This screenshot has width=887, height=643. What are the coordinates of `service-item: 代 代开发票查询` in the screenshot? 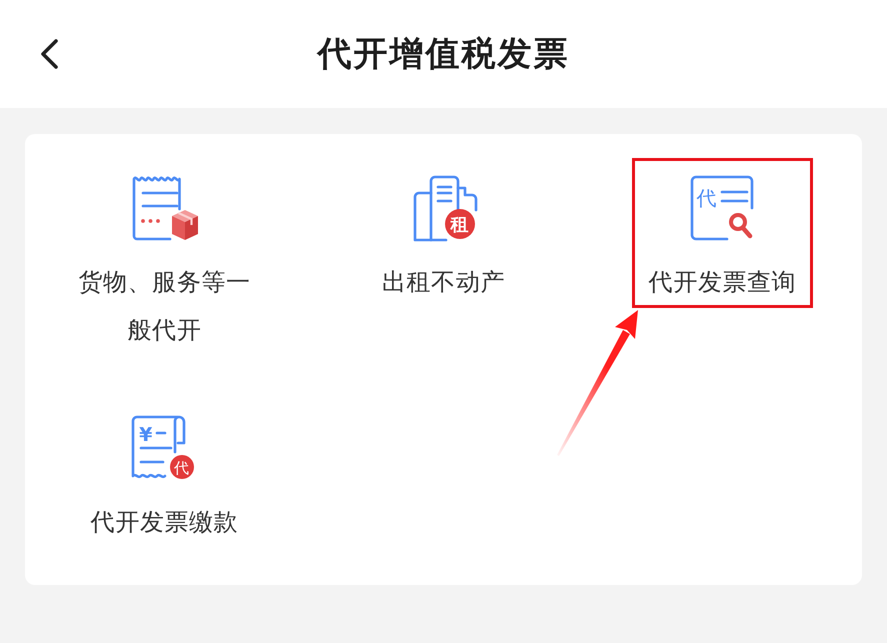 It's located at (722, 239).